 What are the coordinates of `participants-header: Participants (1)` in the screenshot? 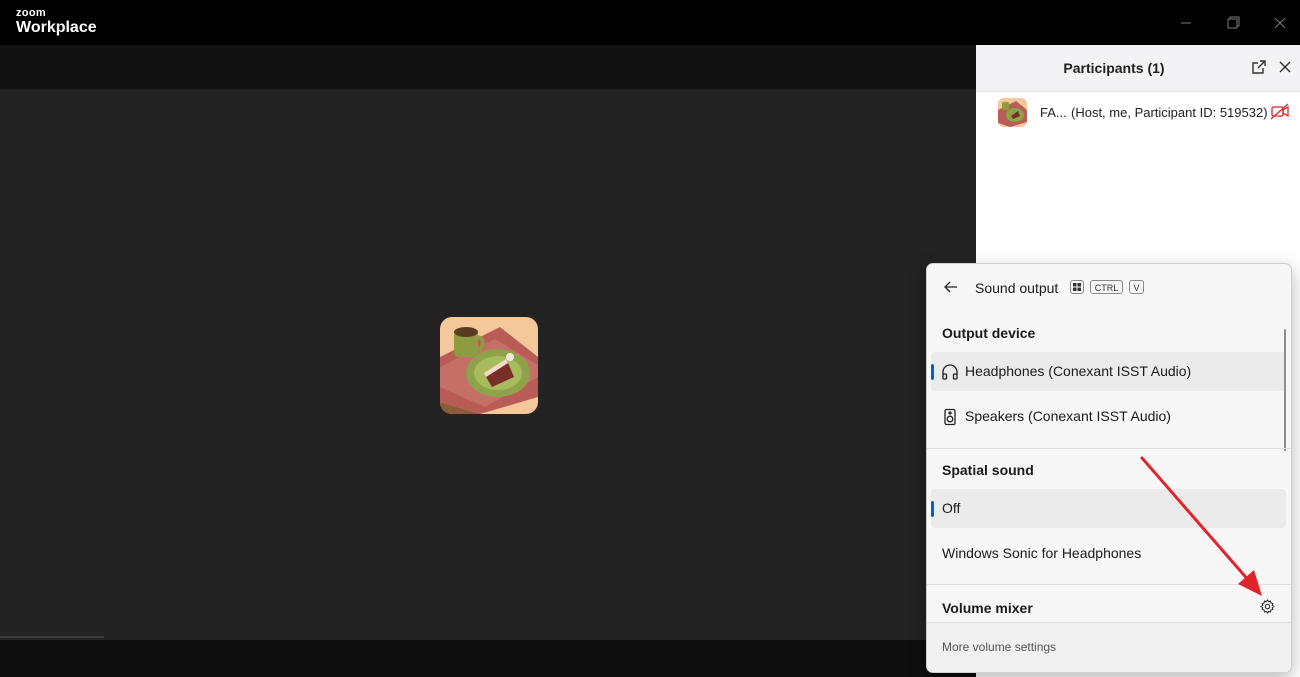 It's located at (1138, 68).